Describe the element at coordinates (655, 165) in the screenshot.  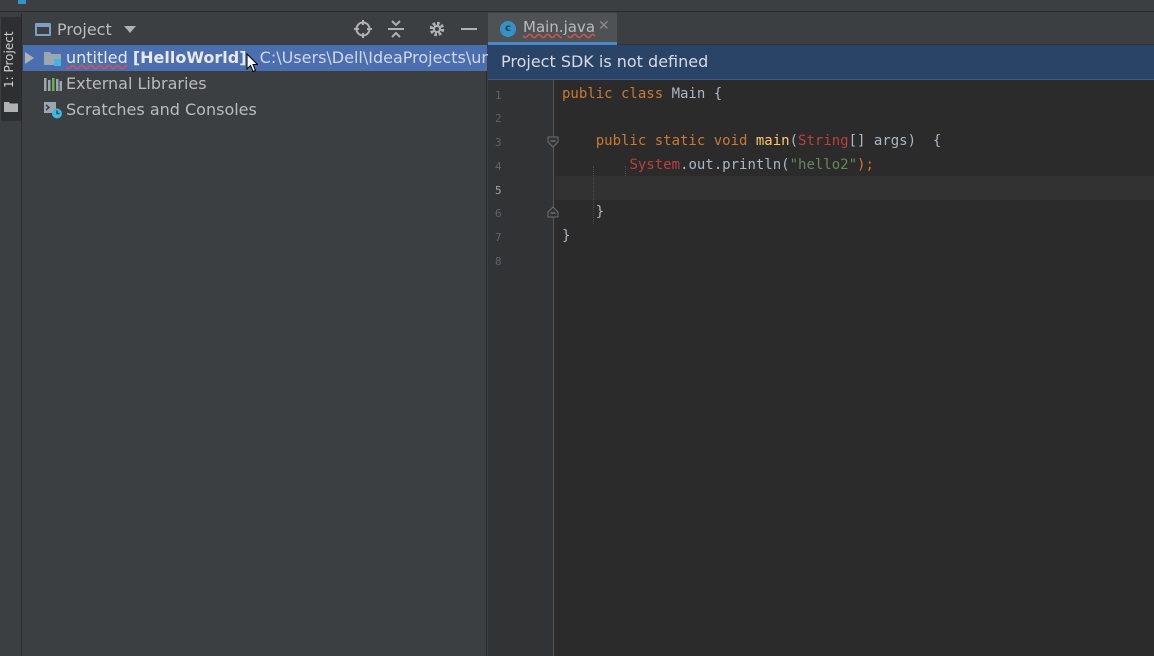
I see `code-token: System` at that location.